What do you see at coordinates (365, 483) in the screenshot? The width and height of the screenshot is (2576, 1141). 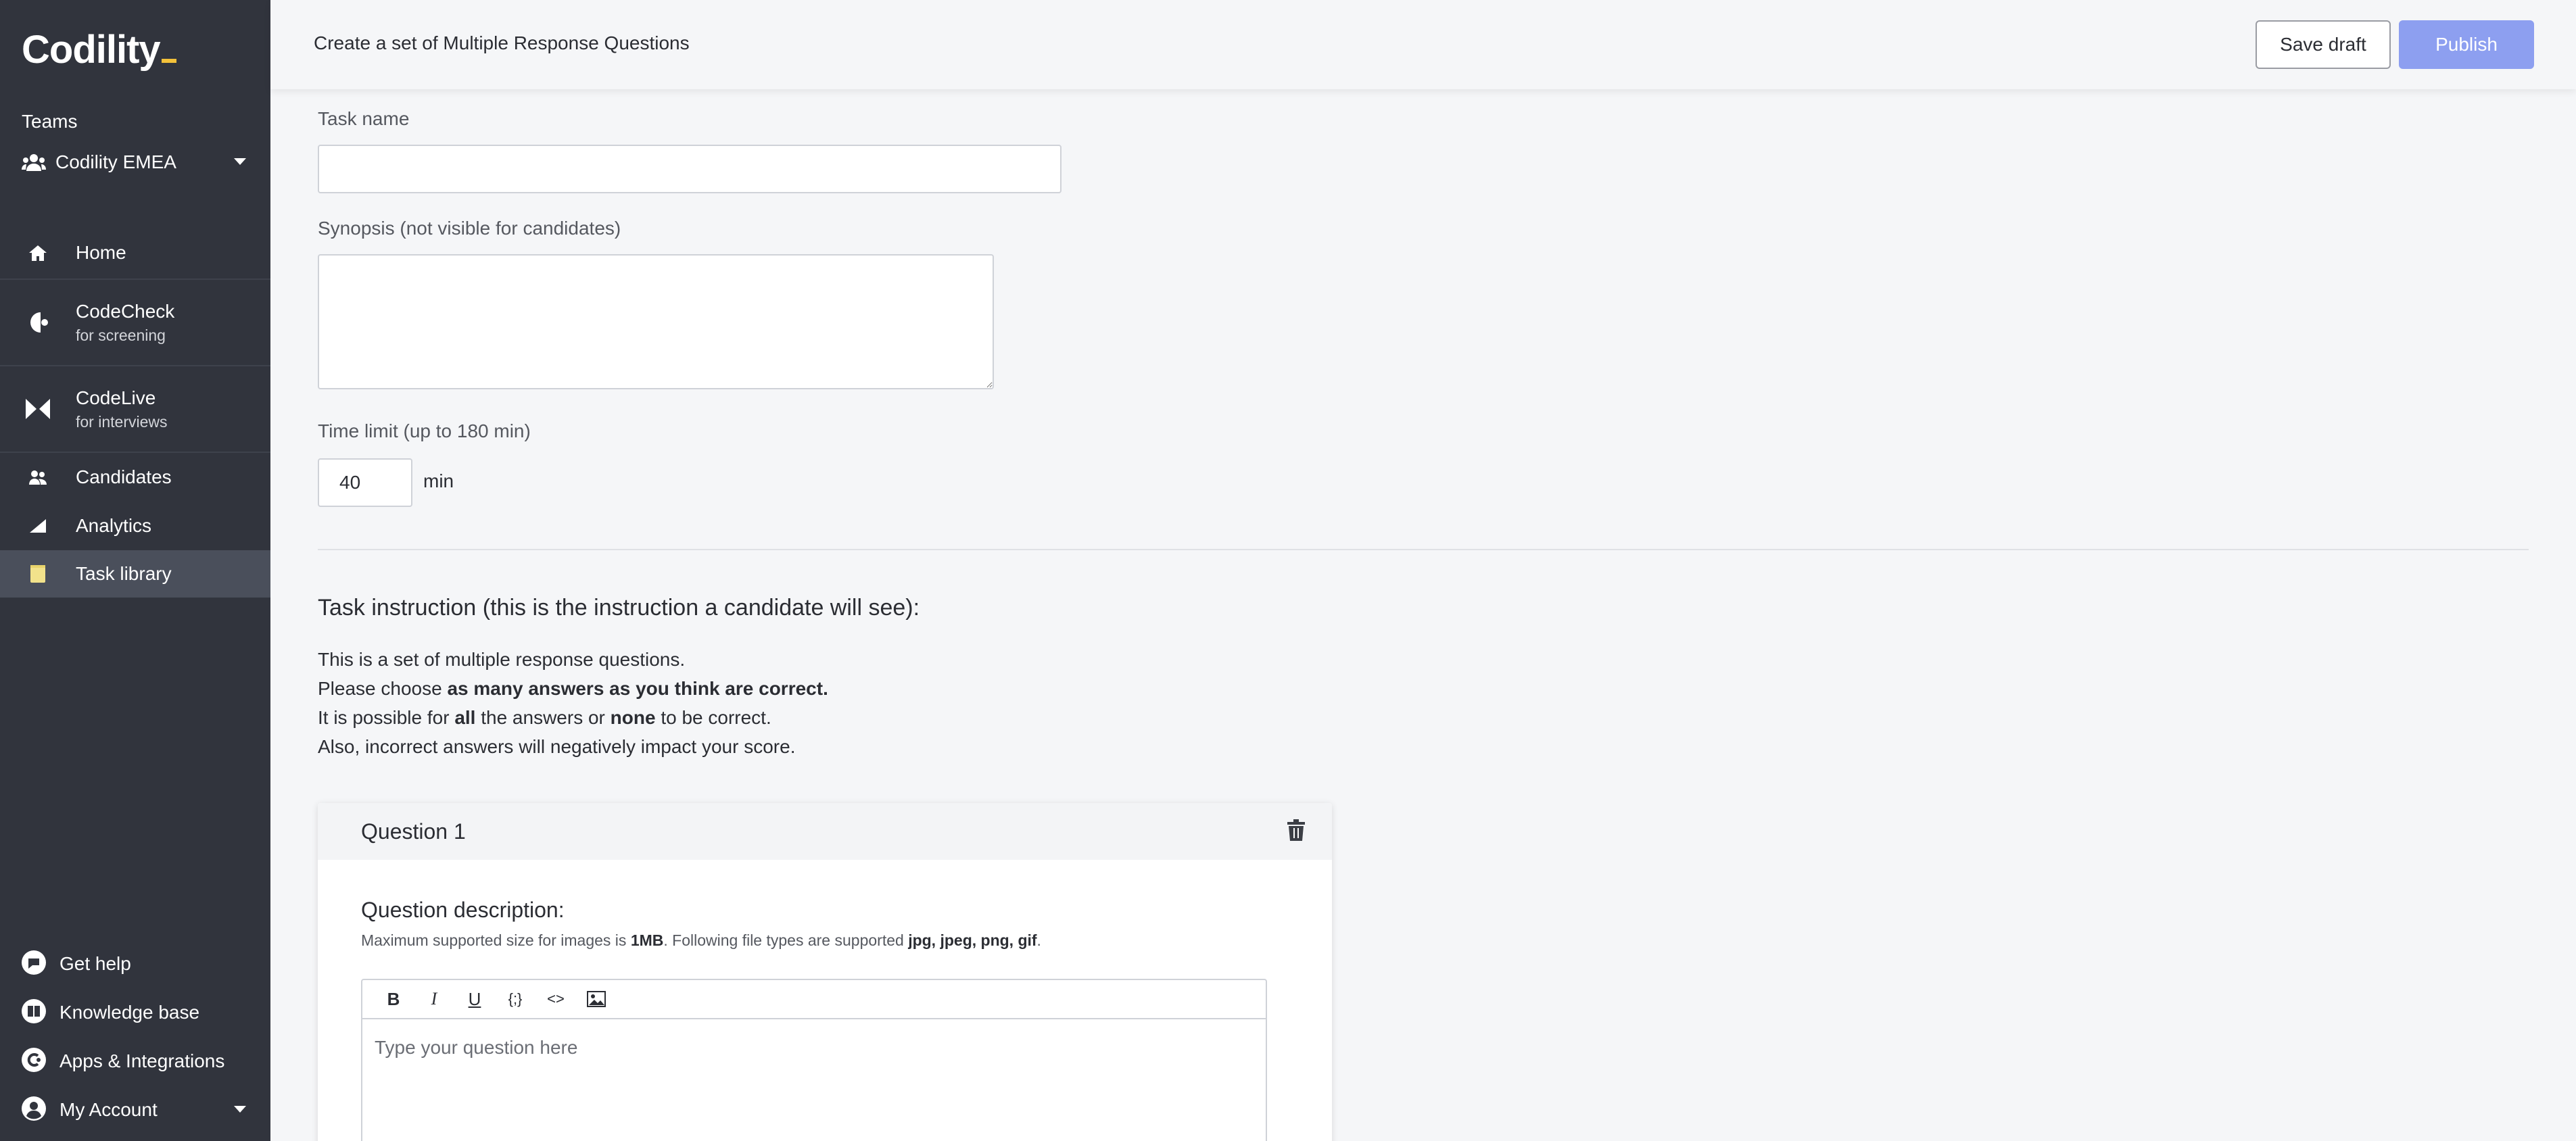 I see `time-limit-input` at bounding box center [365, 483].